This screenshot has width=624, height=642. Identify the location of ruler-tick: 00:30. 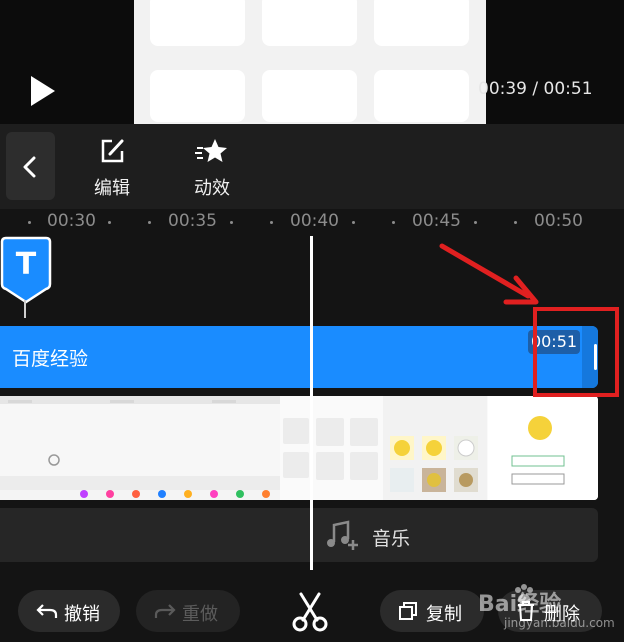
(71, 221).